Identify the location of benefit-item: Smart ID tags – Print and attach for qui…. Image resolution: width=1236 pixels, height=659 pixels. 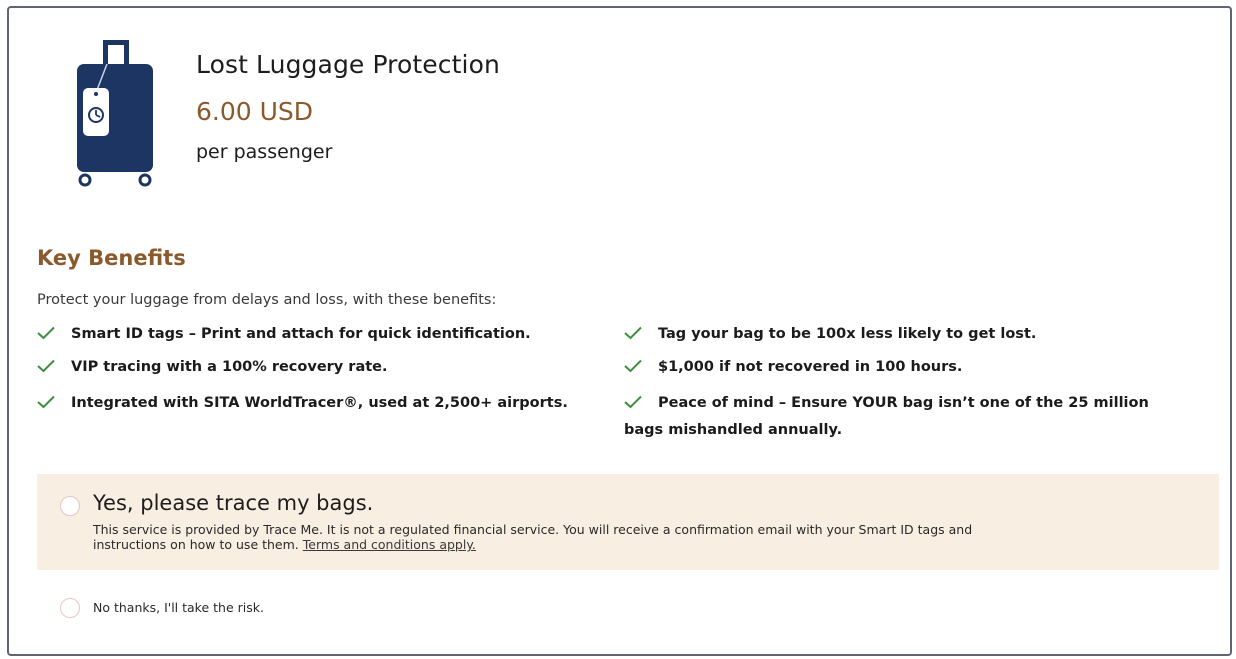
(317, 334).